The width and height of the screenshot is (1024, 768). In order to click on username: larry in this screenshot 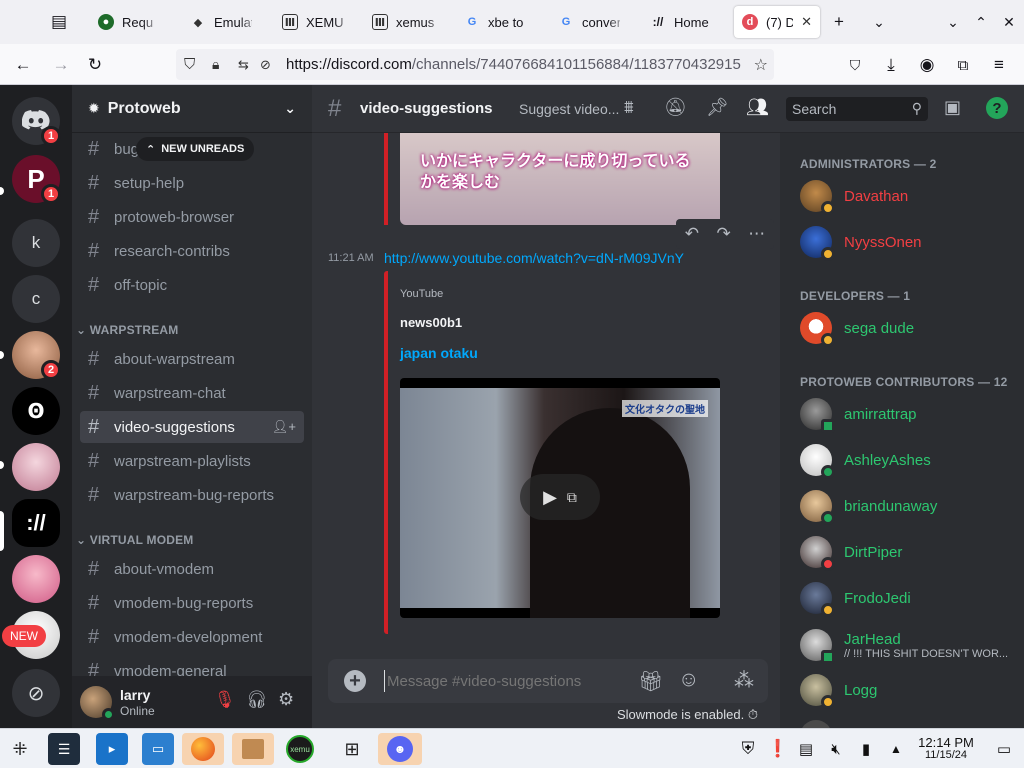, I will do `click(135, 695)`.